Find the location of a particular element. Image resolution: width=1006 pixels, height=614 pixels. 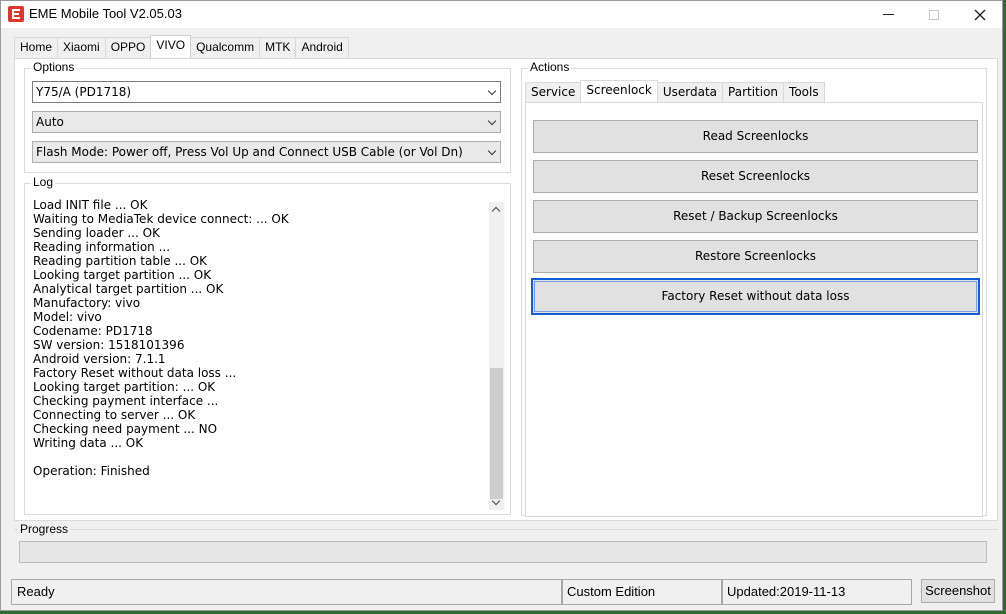

close-button is located at coordinates (980, 14).